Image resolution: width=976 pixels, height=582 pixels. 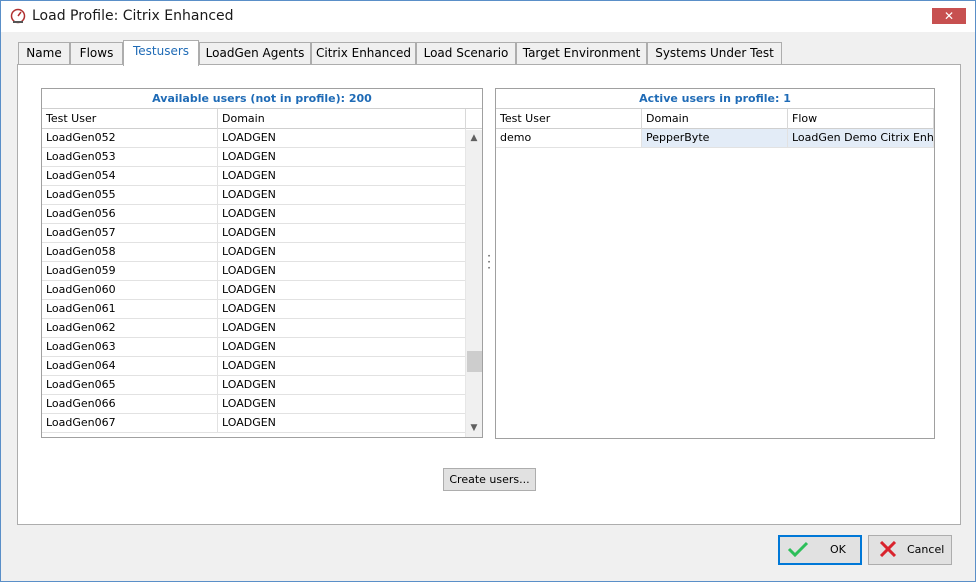 I want to click on table-cell: LoadGen058, so click(x=130, y=252).